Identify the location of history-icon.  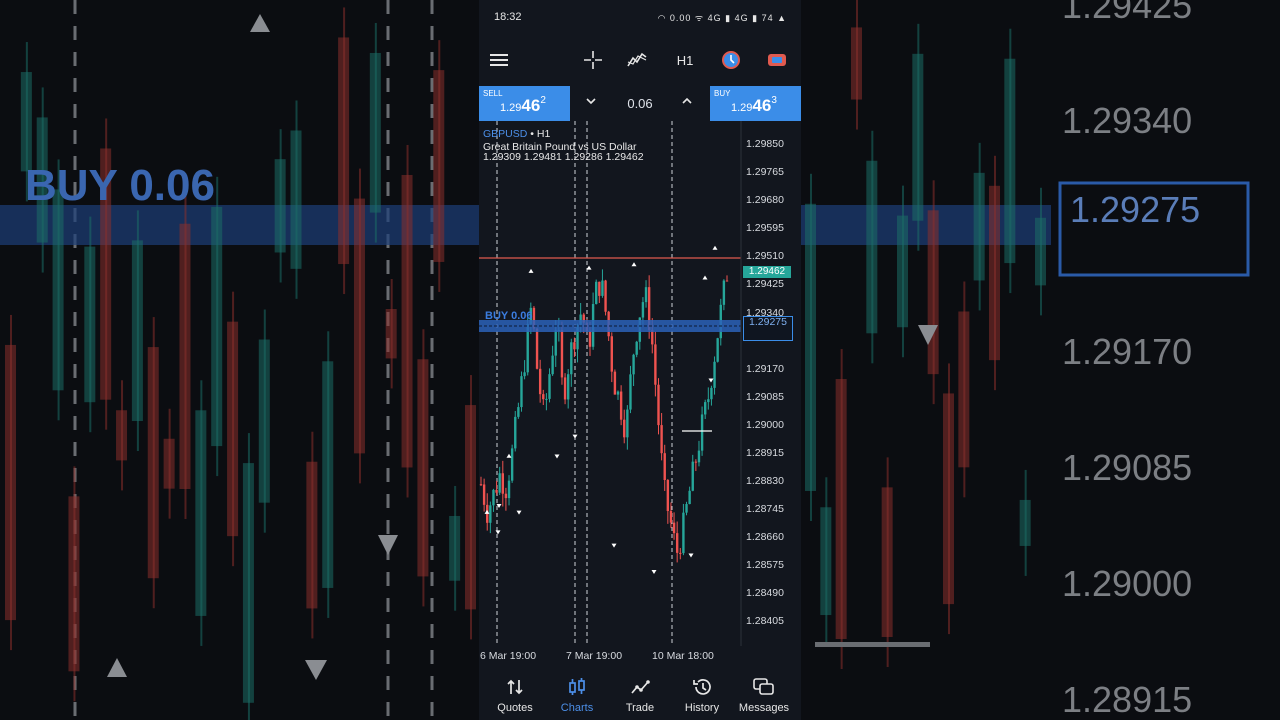
(702, 687).